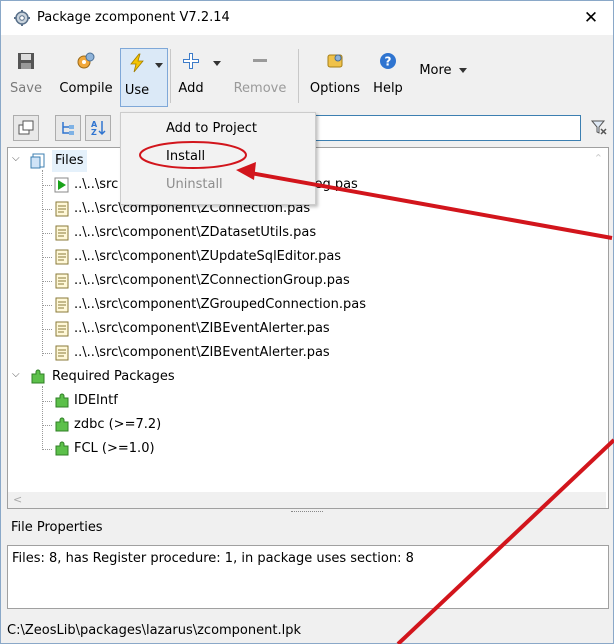  I want to click on add-dropdown-arrow-icon, so click(217, 63).